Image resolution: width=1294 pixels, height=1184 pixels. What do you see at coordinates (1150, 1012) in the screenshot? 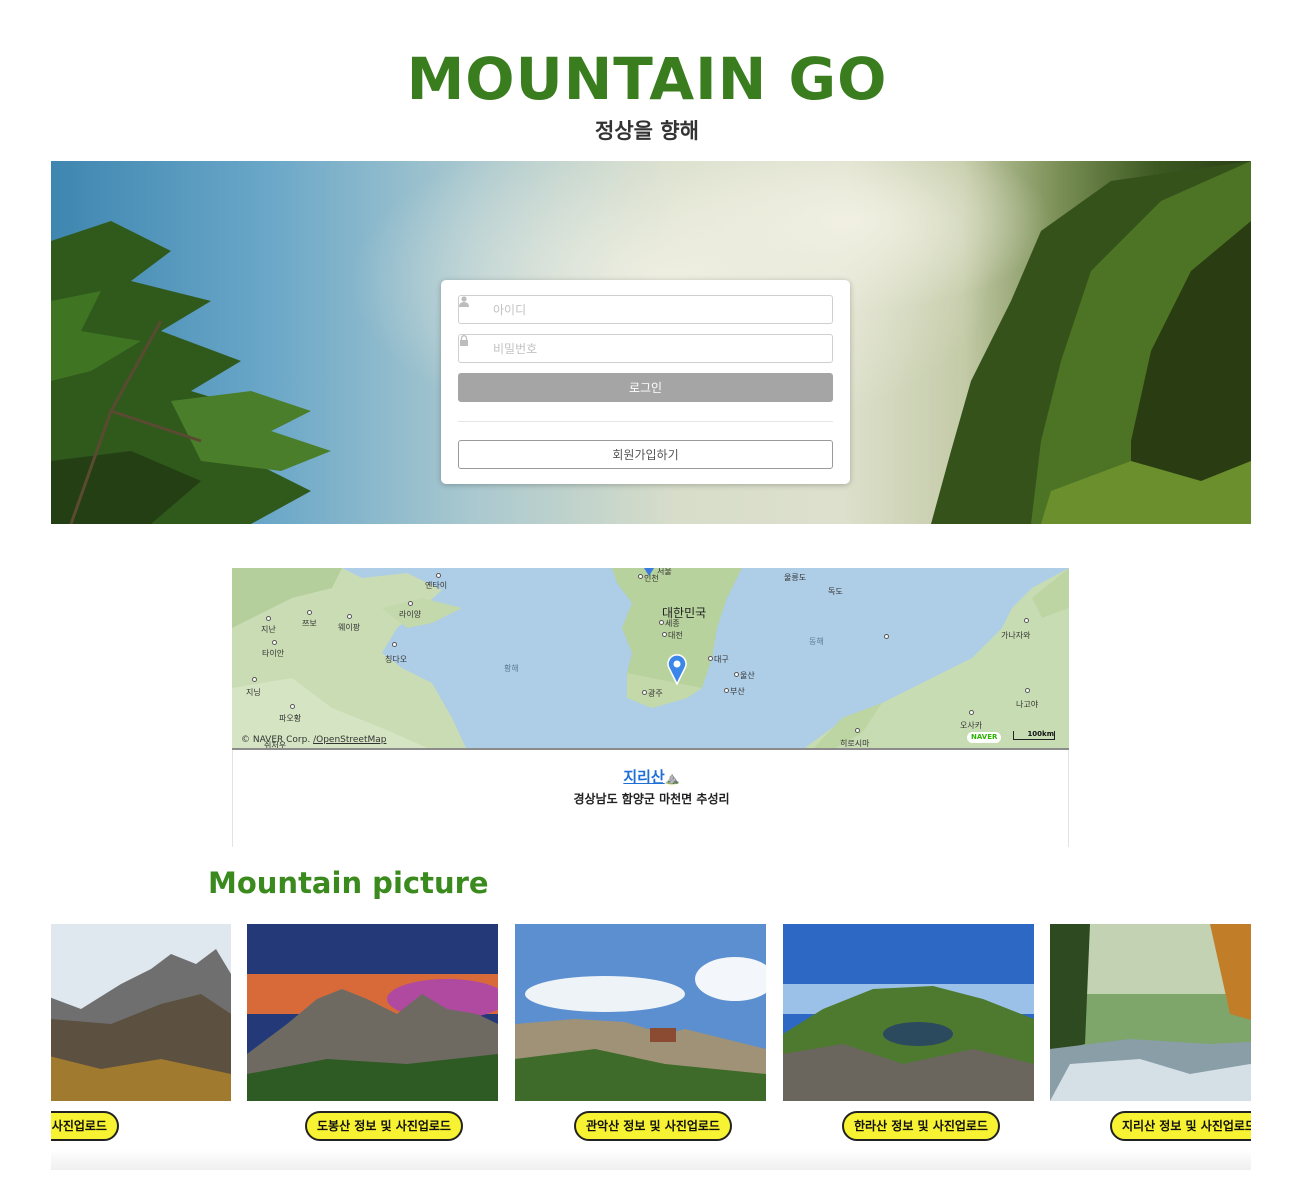
I see `mountain-photo-jirisan` at bounding box center [1150, 1012].